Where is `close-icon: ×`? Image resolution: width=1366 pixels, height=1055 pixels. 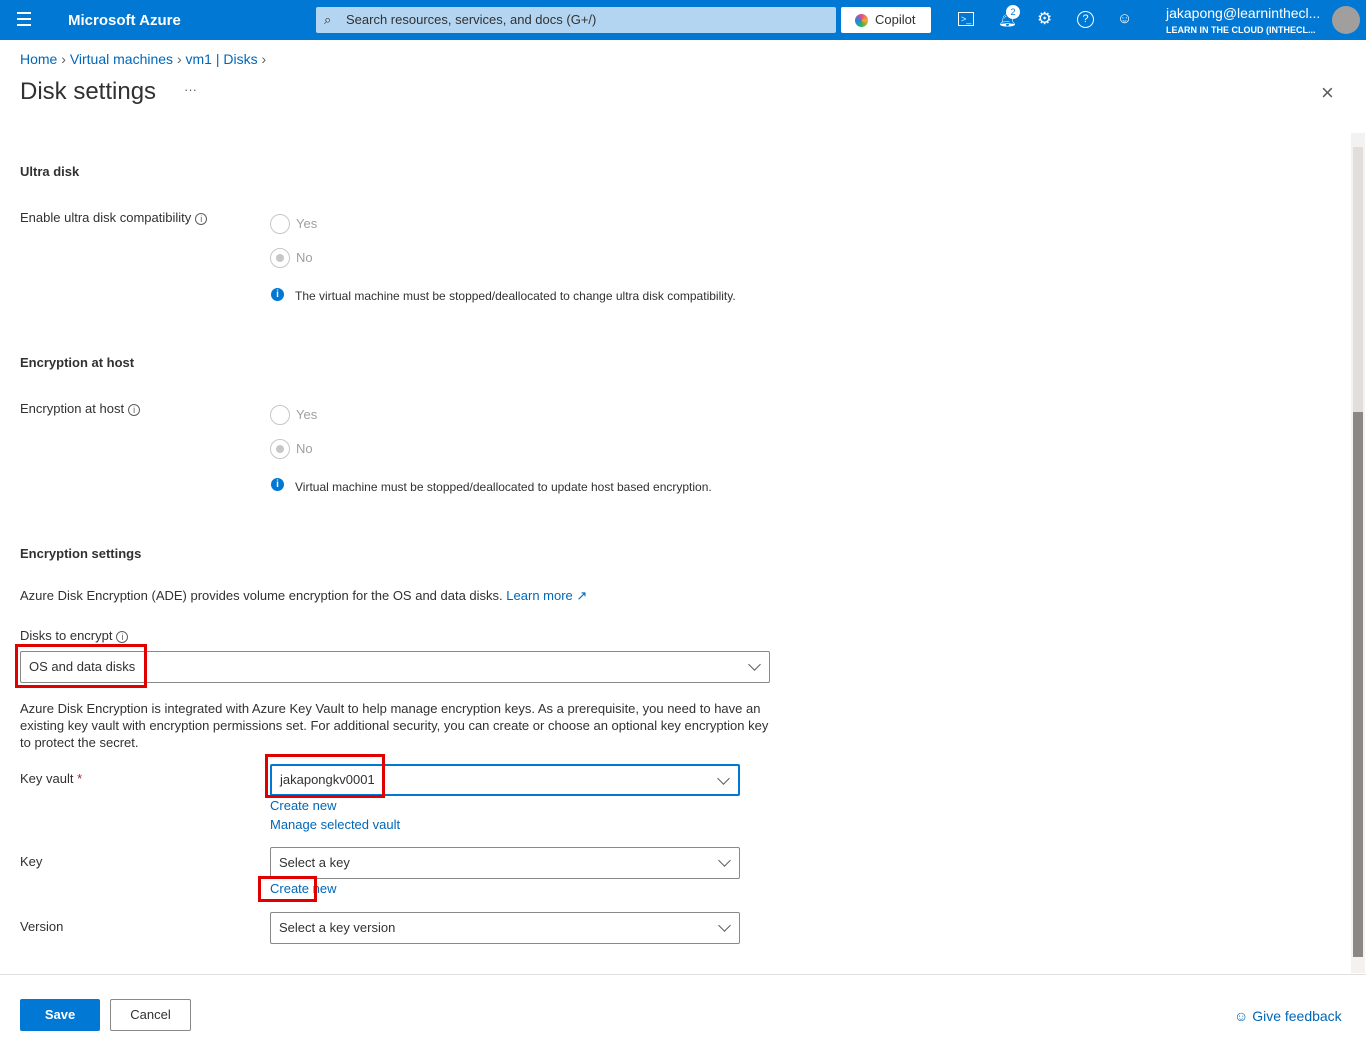 close-icon: × is located at coordinates (1327, 93).